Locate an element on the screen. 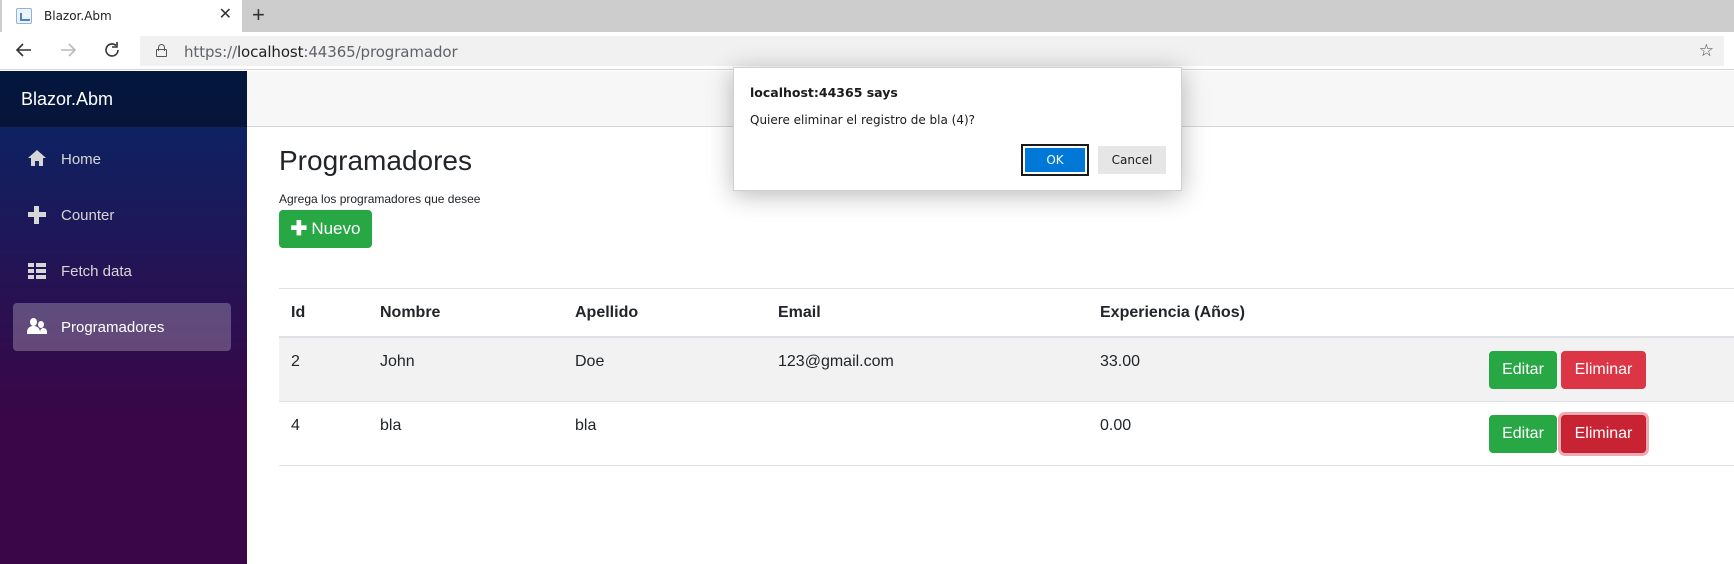 This screenshot has width=1734, height=564. column-header-experiencia: Experiencia (Años) is located at coordinates (1172, 312).